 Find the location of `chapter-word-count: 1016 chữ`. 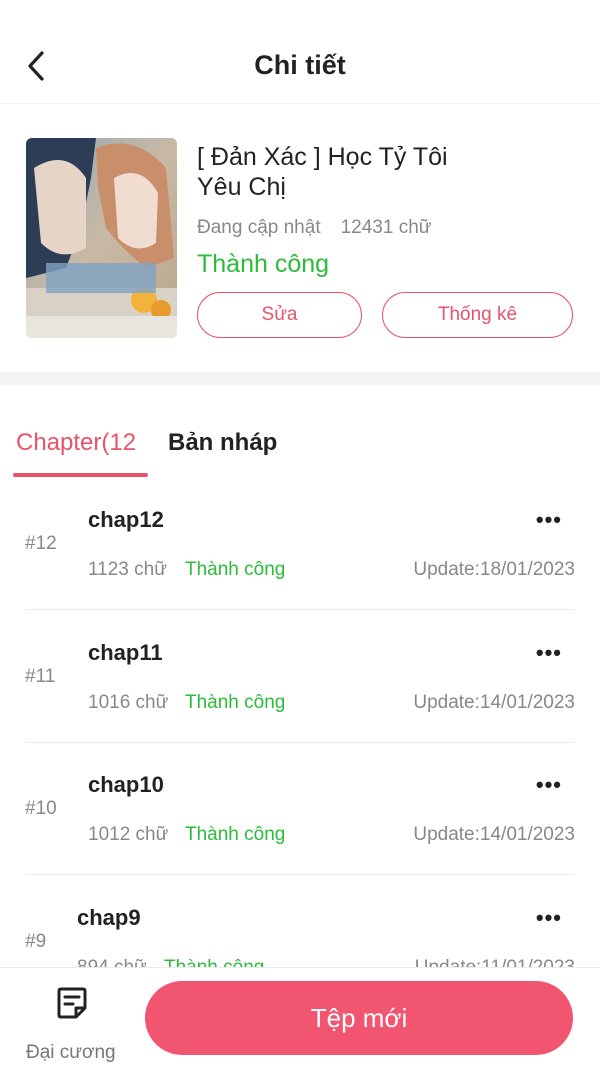

chapter-word-count: 1016 chữ is located at coordinates (128, 702).